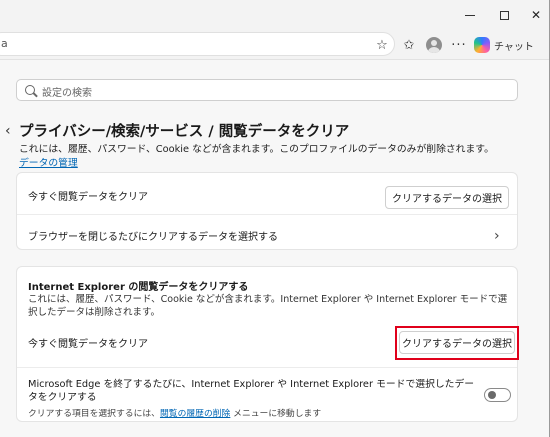 The image size is (550, 437). Describe the element at coordinates (88, 197) in the screenshot. I see `clear-now-label: 今すぐ閲覧データをクリア` at that location.